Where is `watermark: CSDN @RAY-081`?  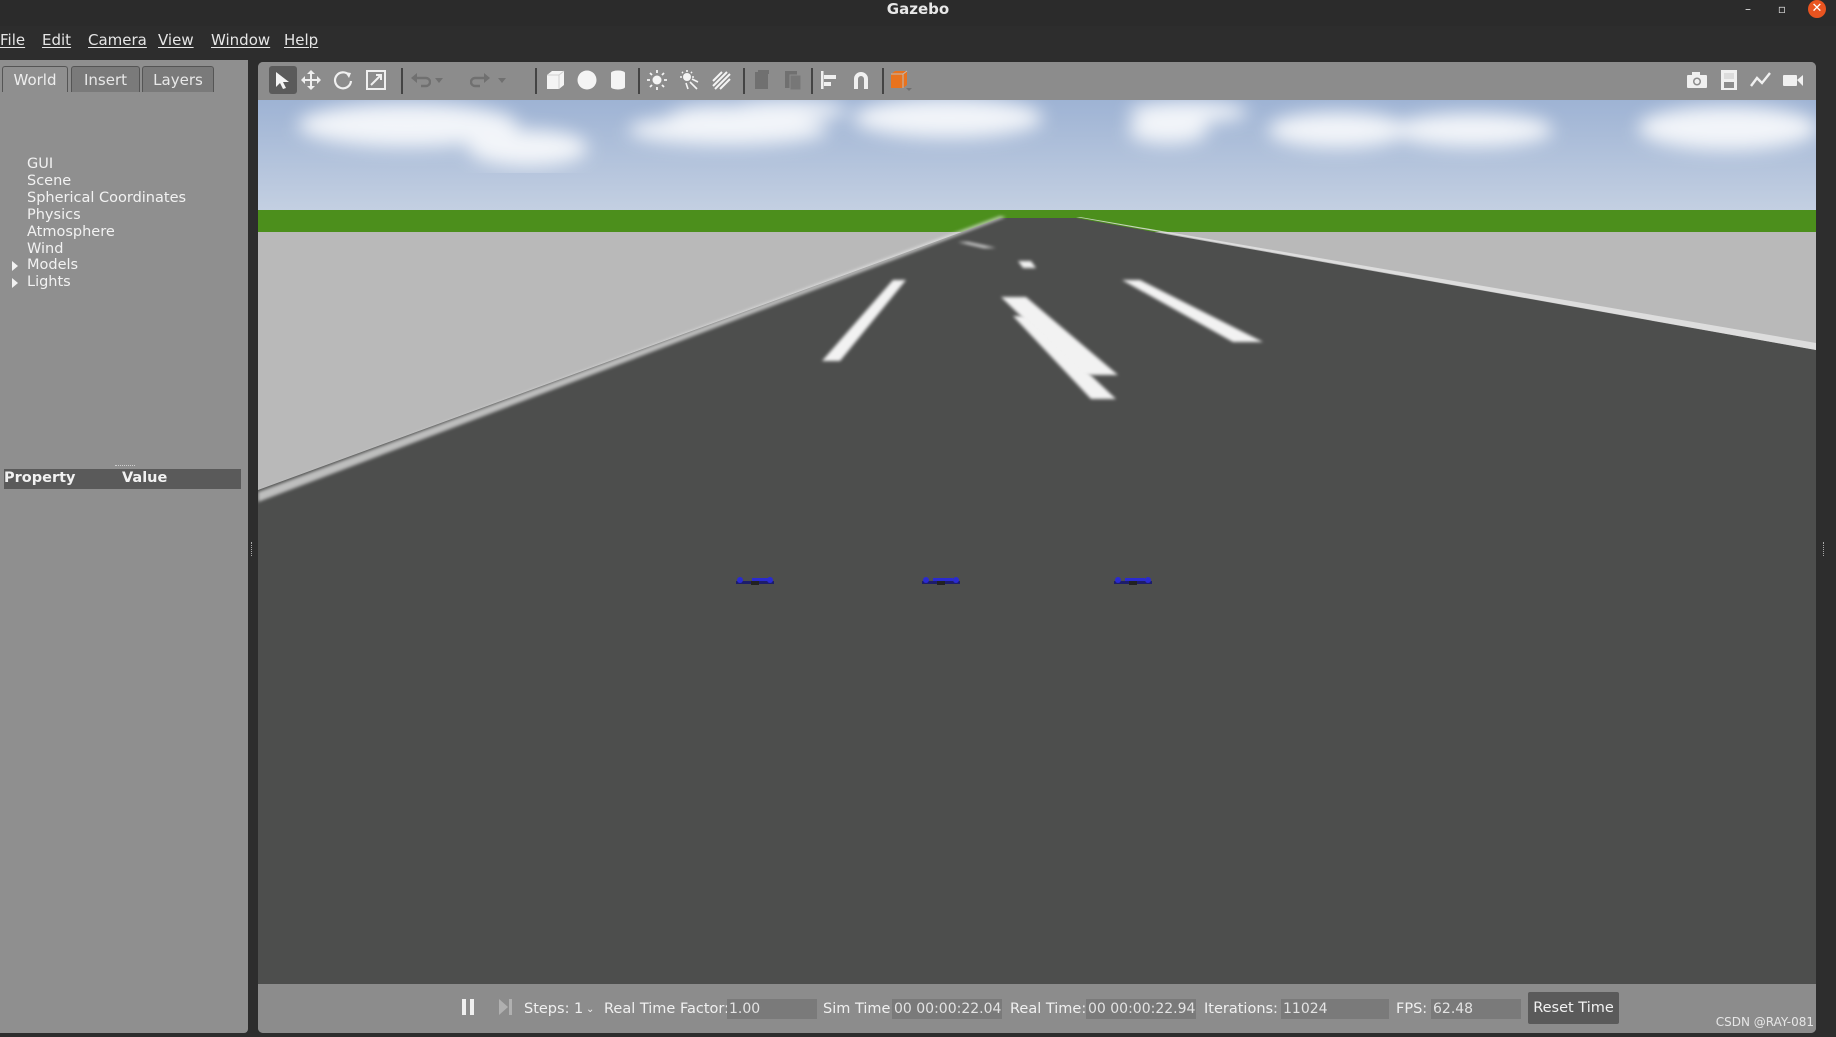 watermark: CSDN @RAY-081 is located at coordinates (1764, 1022).